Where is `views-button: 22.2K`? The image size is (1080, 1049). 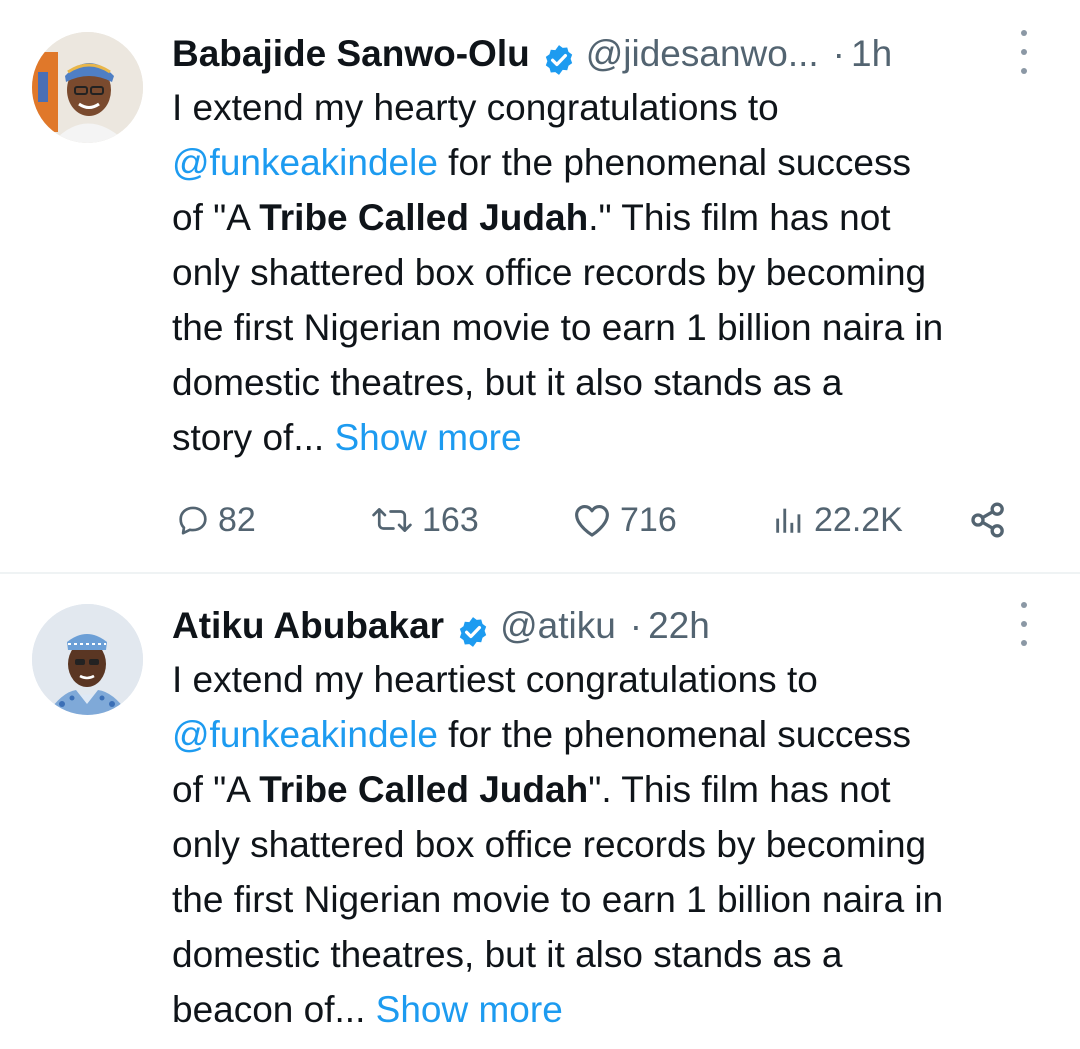 views-button: 22.2K is located at coordinates (837, 520).